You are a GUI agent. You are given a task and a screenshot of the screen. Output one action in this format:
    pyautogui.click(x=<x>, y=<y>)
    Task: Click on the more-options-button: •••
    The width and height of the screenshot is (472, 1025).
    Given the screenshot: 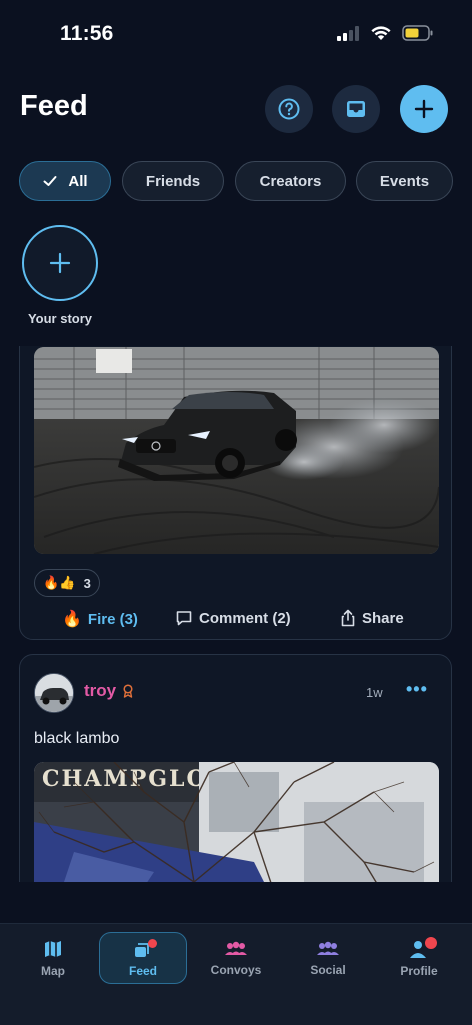 What is the action you would take?
    pyautogui.click(x=417, y=689)
    